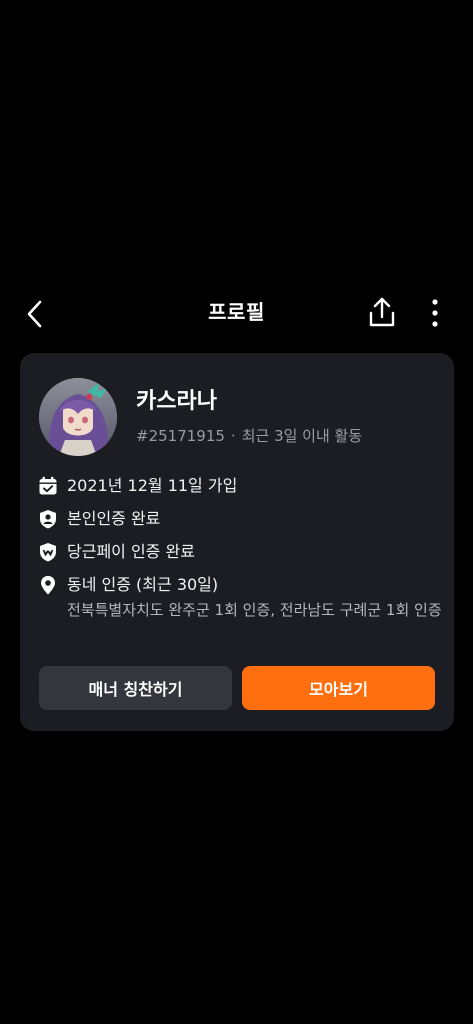 This screenshot has height=1024, width=473. I want to click on info-row-pay: 당근페이 인증 완료, so click(116, 553).